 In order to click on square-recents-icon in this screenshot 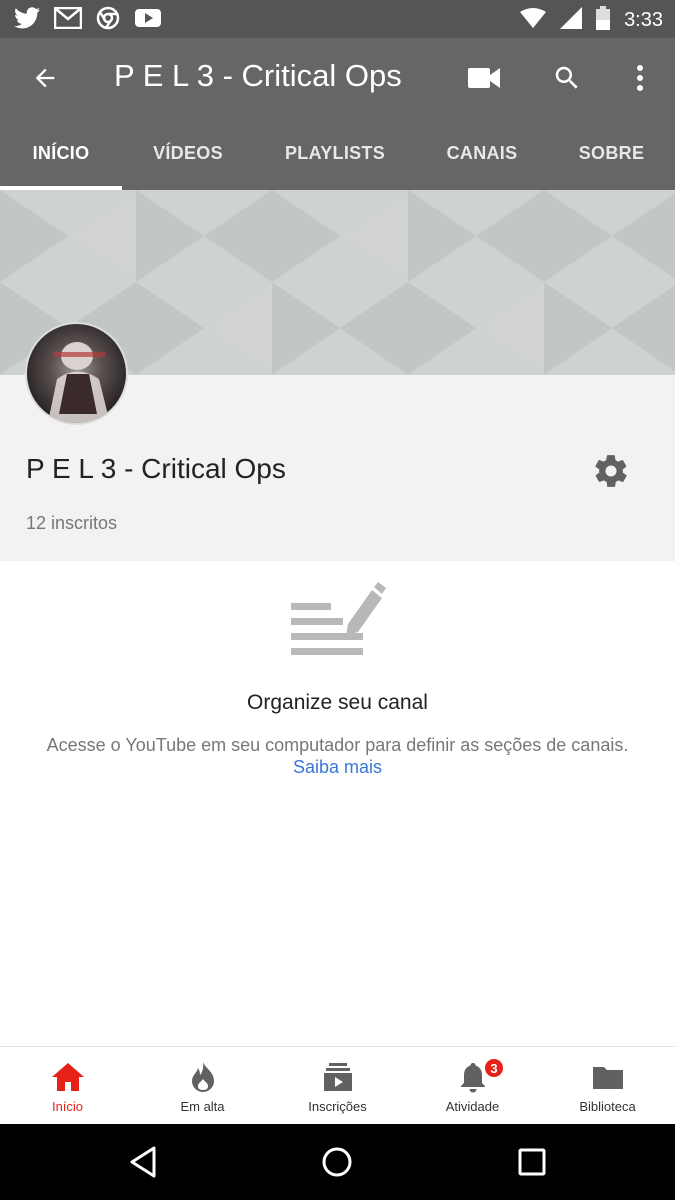, I will do `click(532, 1162)`.